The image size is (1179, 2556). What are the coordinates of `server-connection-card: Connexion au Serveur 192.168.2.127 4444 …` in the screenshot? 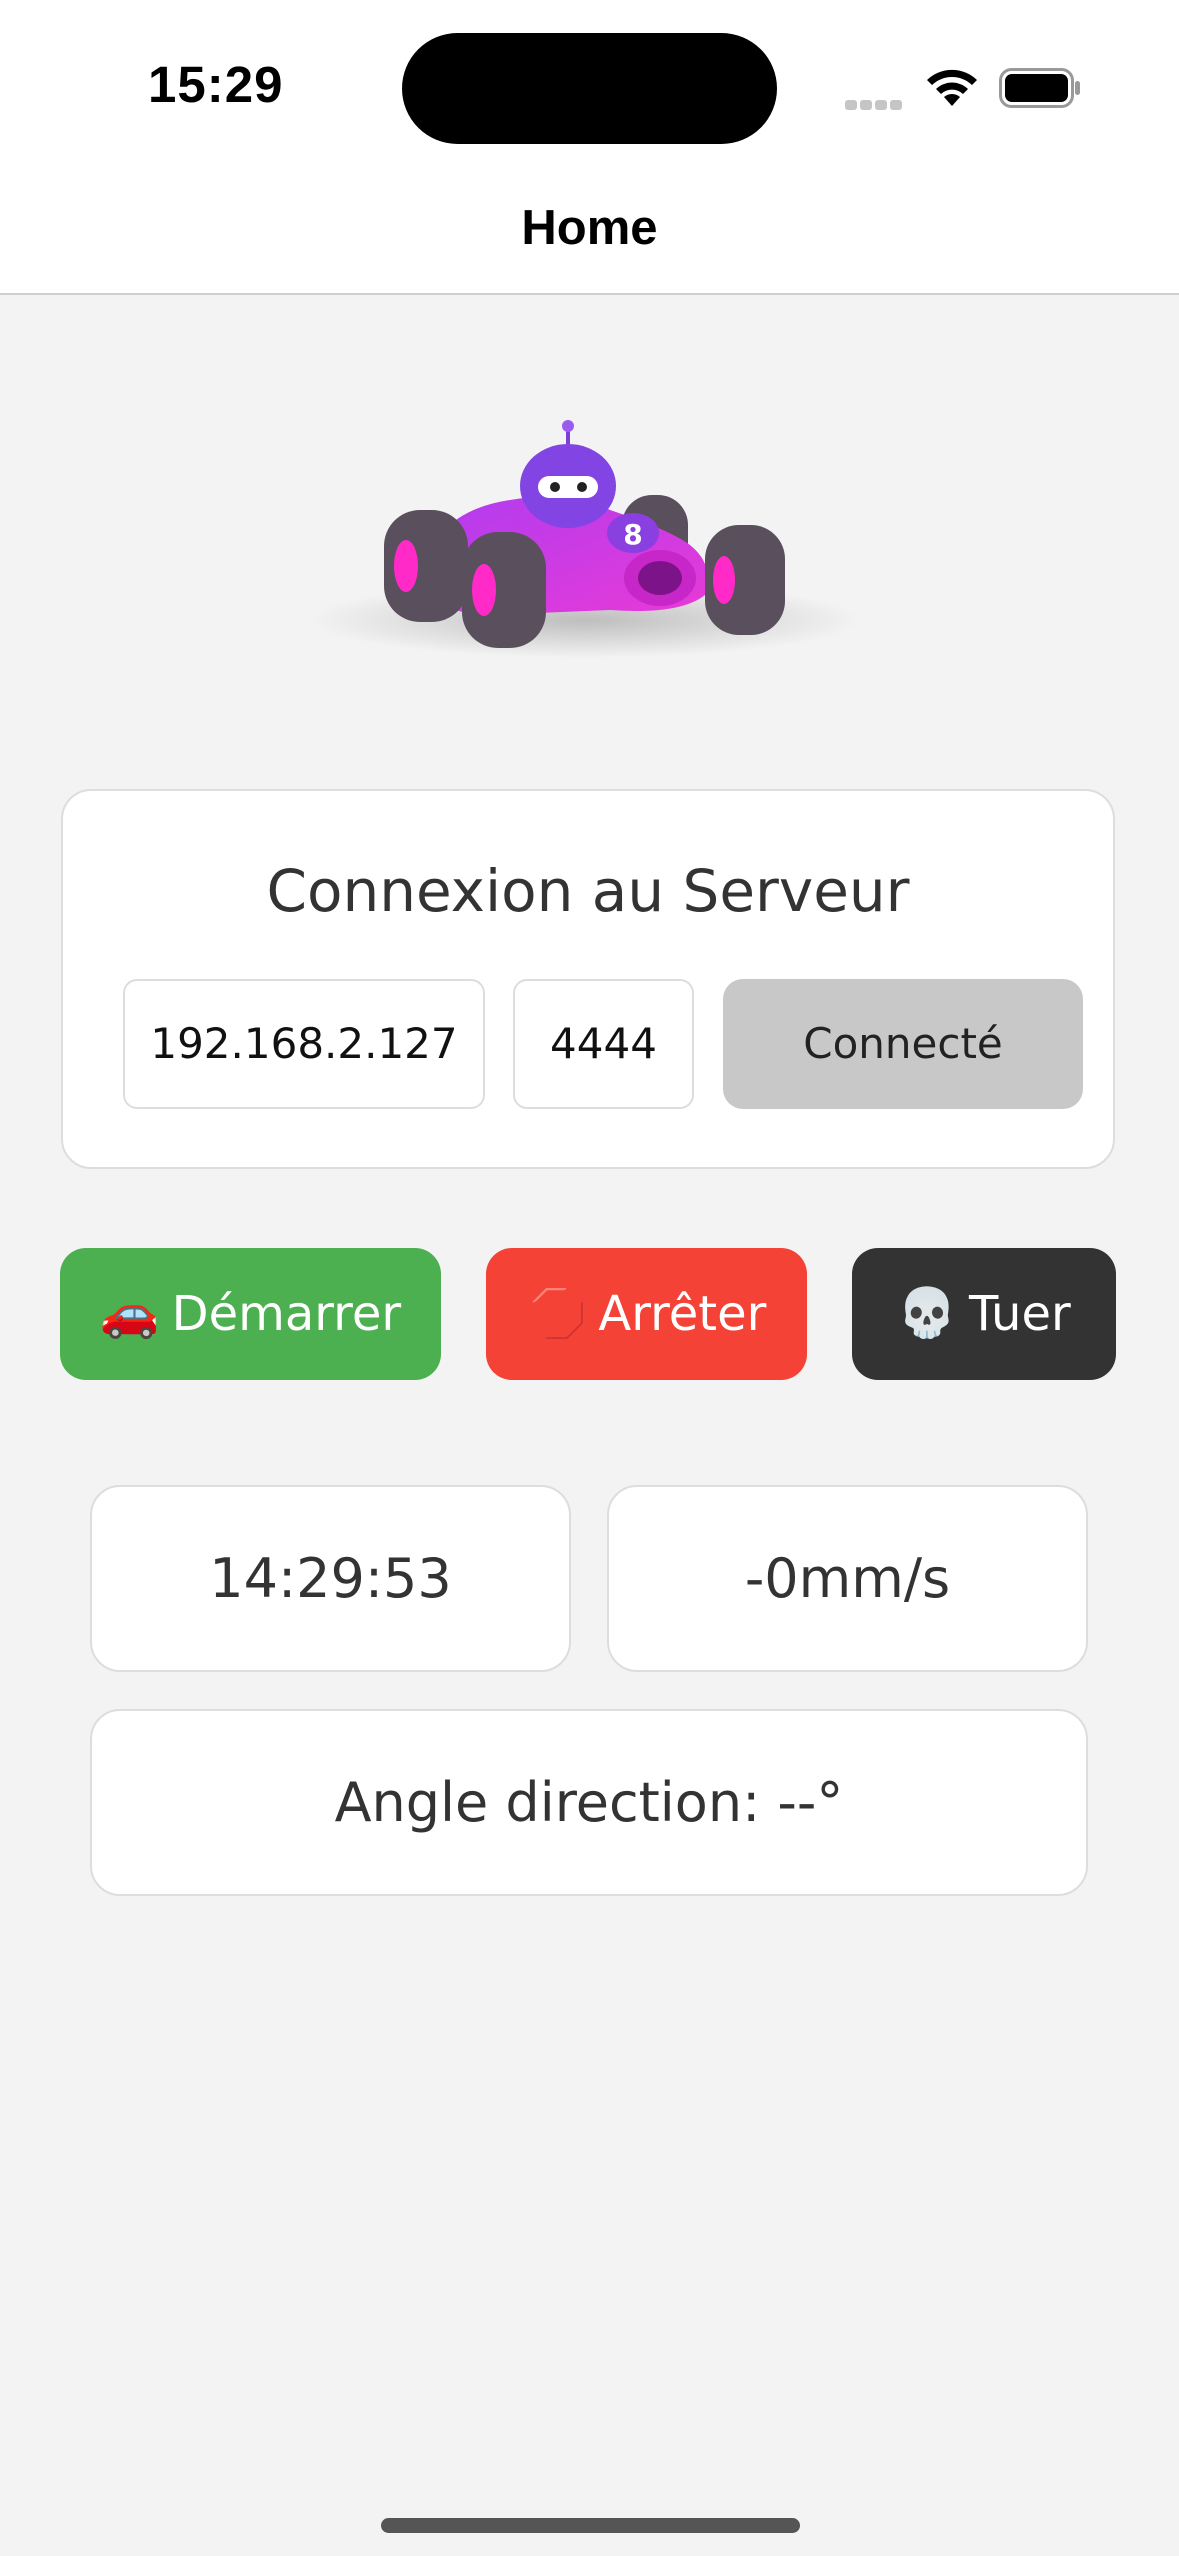 It's located at (588, 979).